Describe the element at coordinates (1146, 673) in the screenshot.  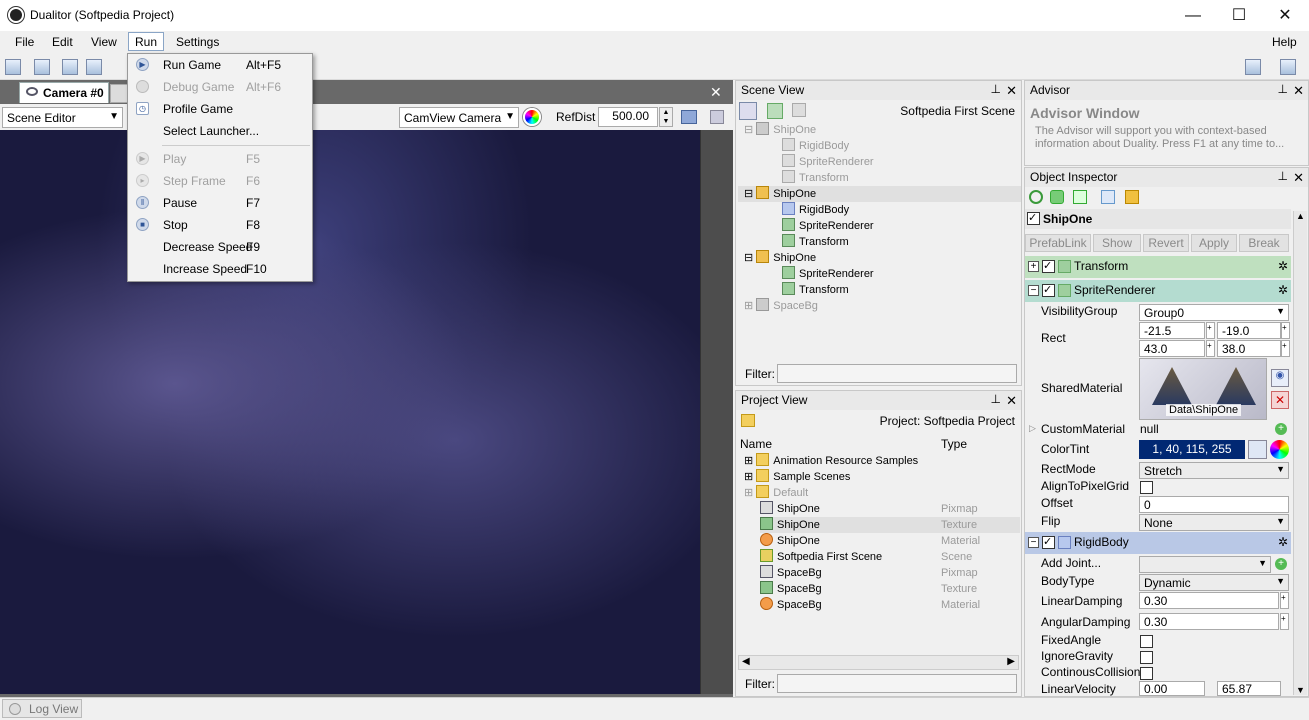
I see `continuous-checkbox` at that location.